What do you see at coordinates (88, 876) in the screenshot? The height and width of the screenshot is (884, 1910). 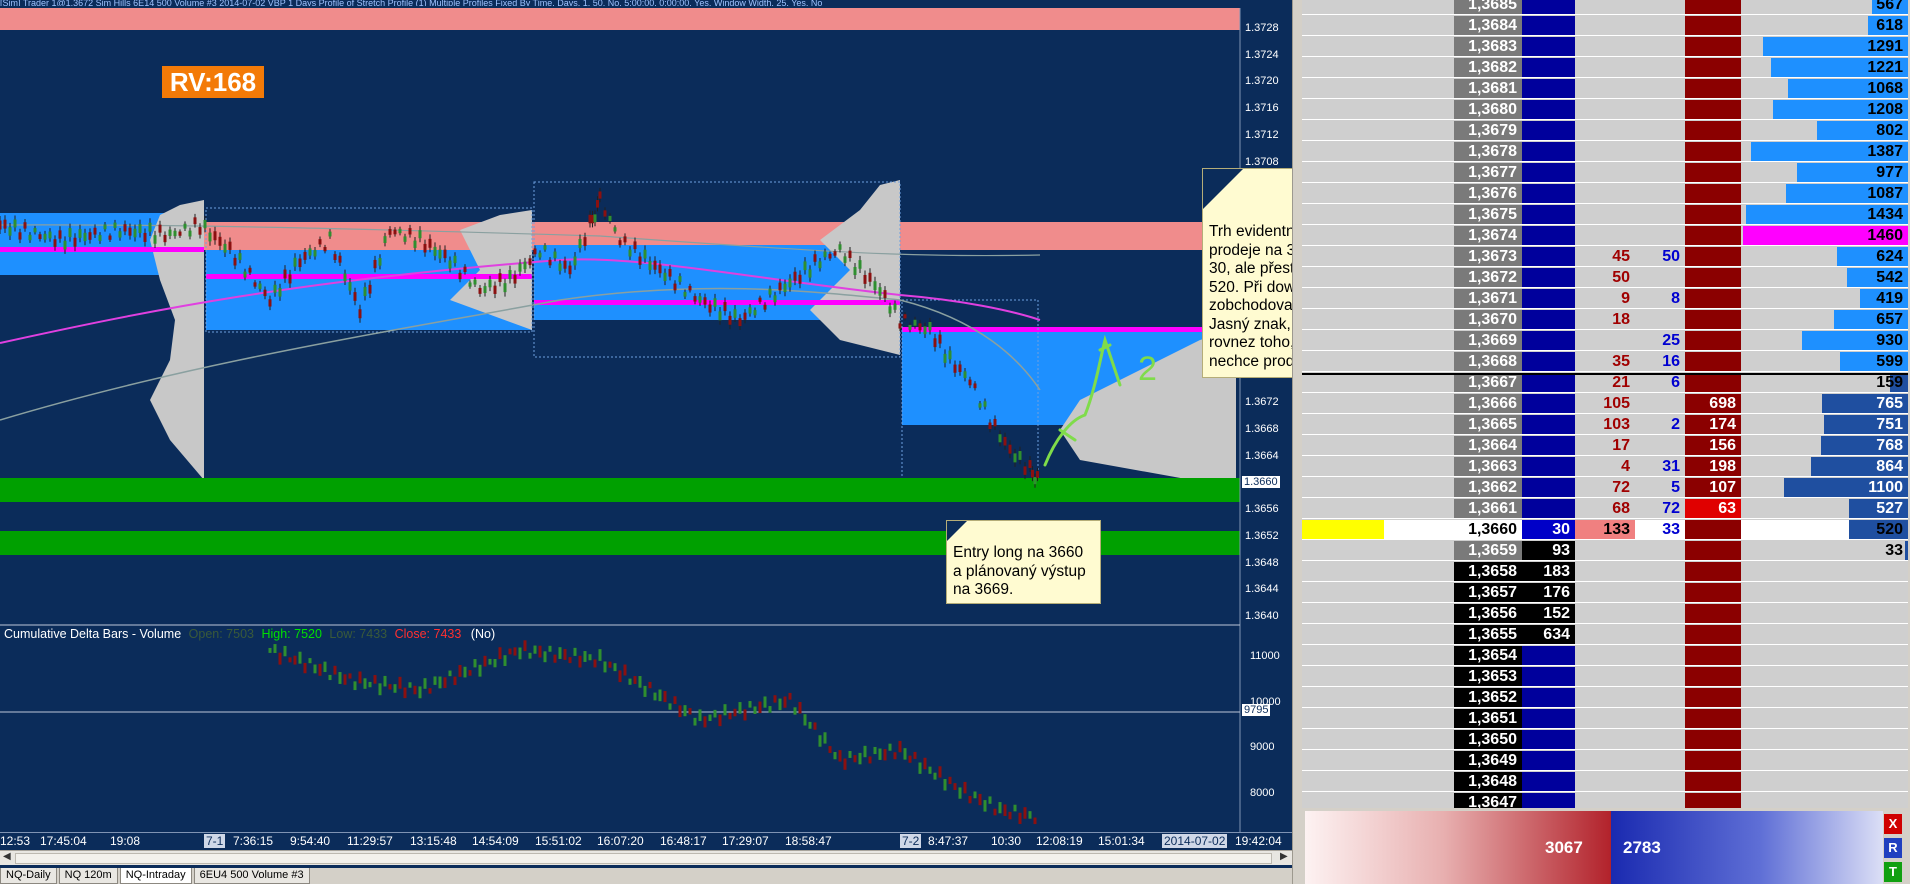 I see `chart-tab: NQ 120m` at bounding box center [88, 876].